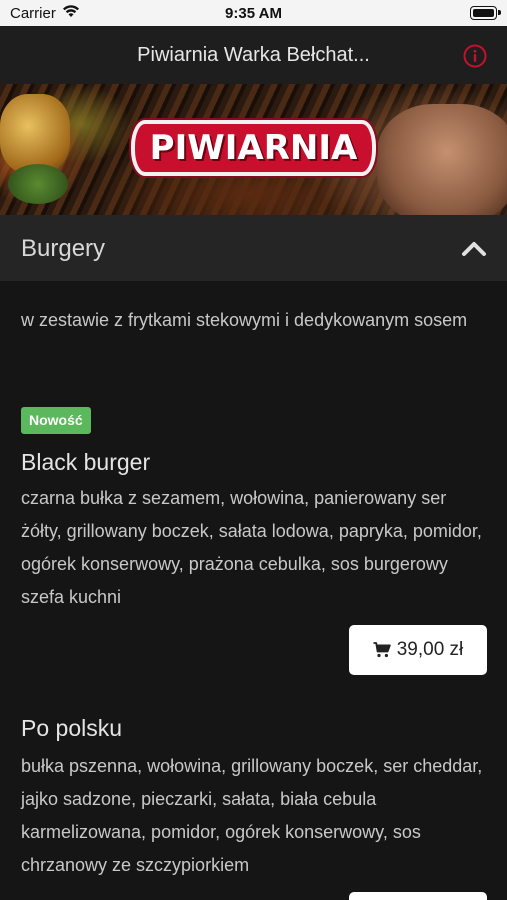 The image size is (507, 900). Describe the element at coordinates (72, 728) in the screenshot. I see `item-name: Po polsku` at that location.